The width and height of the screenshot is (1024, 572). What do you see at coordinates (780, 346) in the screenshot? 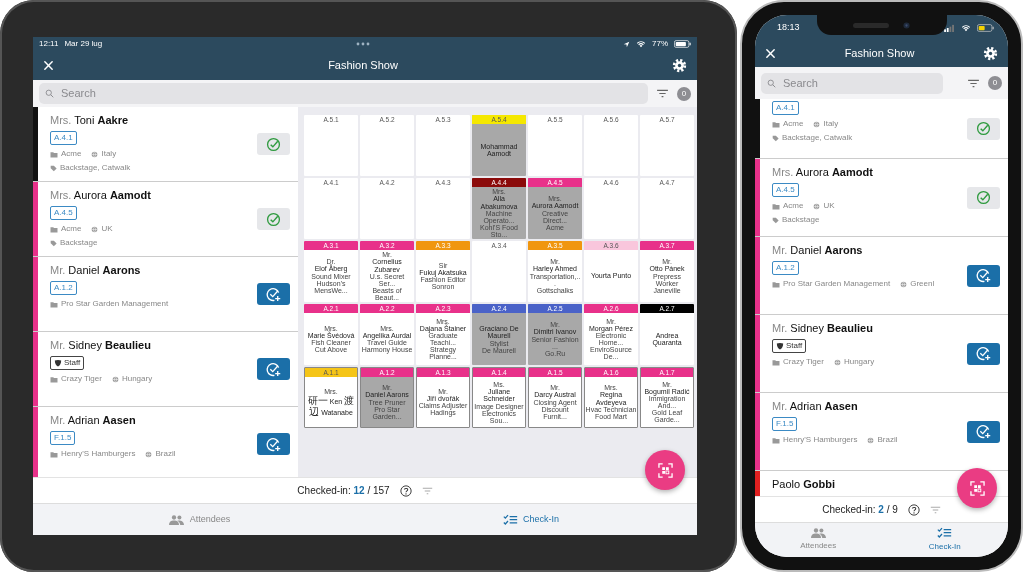
I see `mask-icon` at bounding box center [780, 346].